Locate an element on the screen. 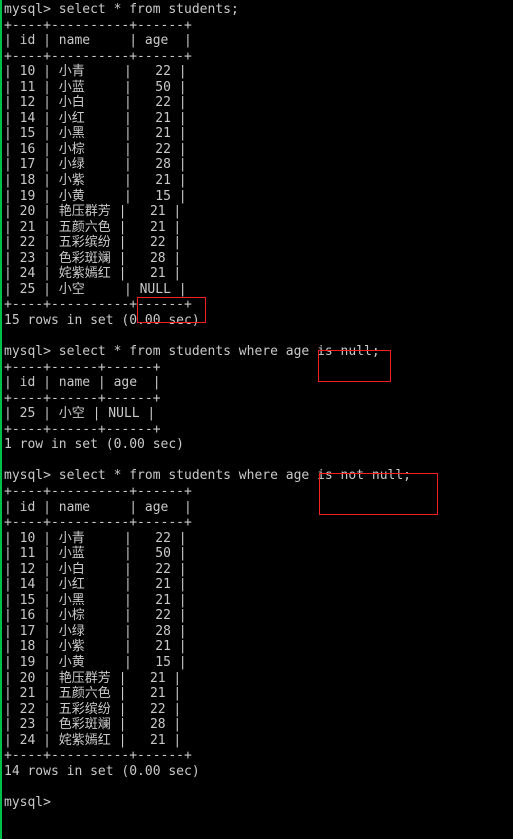  is-null-table-header: | id | name | age | is located at coordinates (82, 383).